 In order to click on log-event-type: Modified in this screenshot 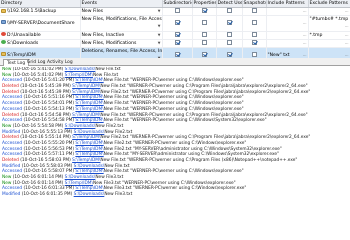, I will do `click(11, 132)`.